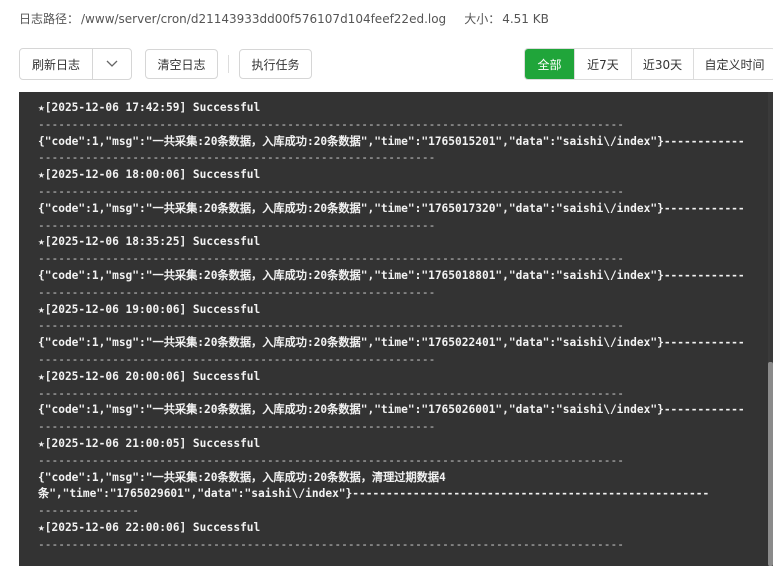  What do you see at coordinates (602, 64) in the screenshot?
I see `filter-7-days: 近7天` at bounding box center [602, 64].